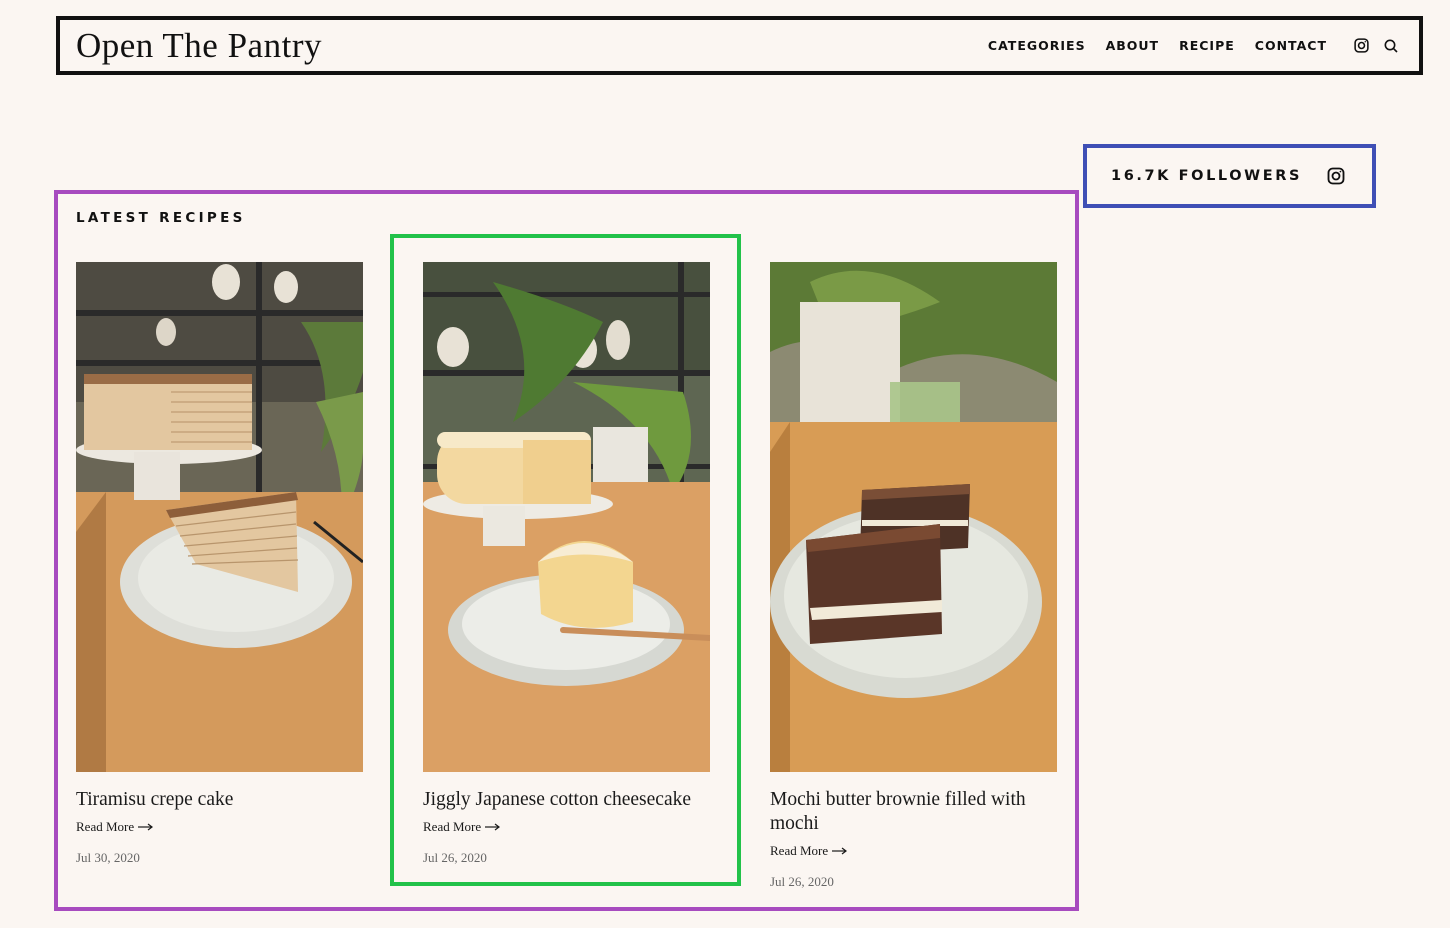 This screenshot has width=1450, height=928. Describe the element at coordinates (219, 800) in the screenshot. I see `recipe-title: Tiramisu crepe cake` at that location.